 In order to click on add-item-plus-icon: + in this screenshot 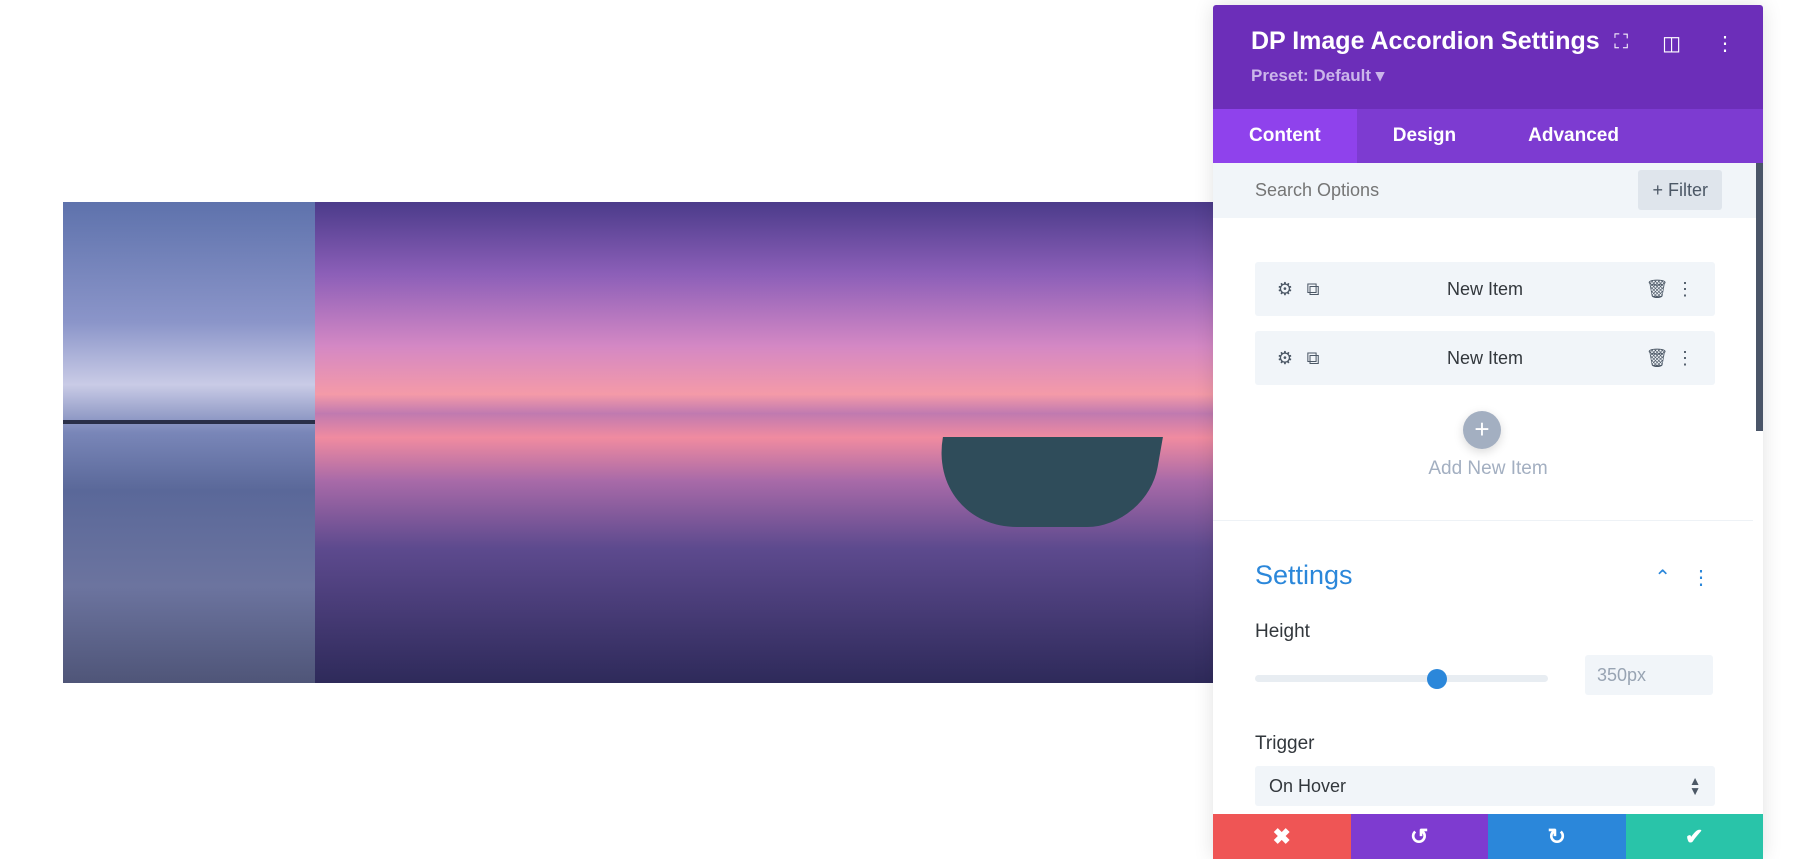, I will do `click(1482, 430)`.